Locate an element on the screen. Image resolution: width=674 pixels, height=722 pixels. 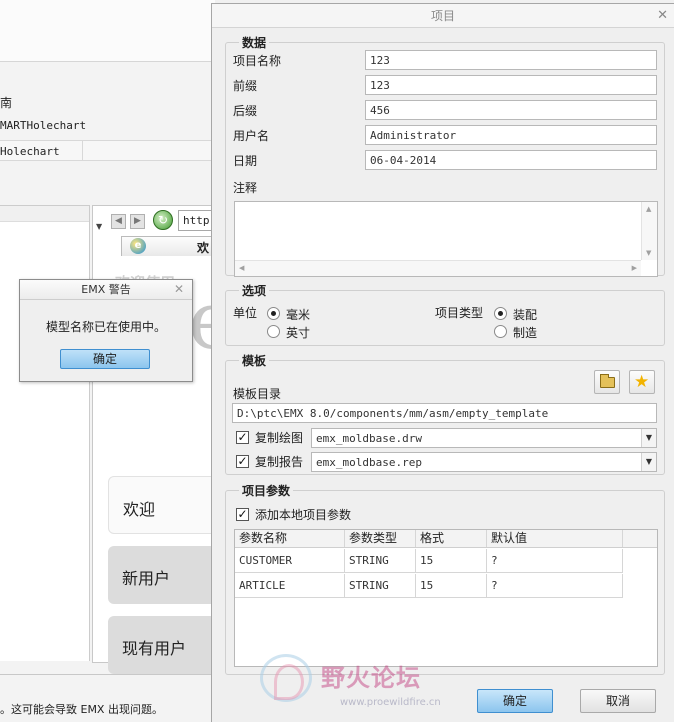
embedded-browser: ▼ ◀ ▶ ↻ http e 欢 欢迎使用 e 欢迎 新用户 现有用户 is located at coordinates (153, 439).